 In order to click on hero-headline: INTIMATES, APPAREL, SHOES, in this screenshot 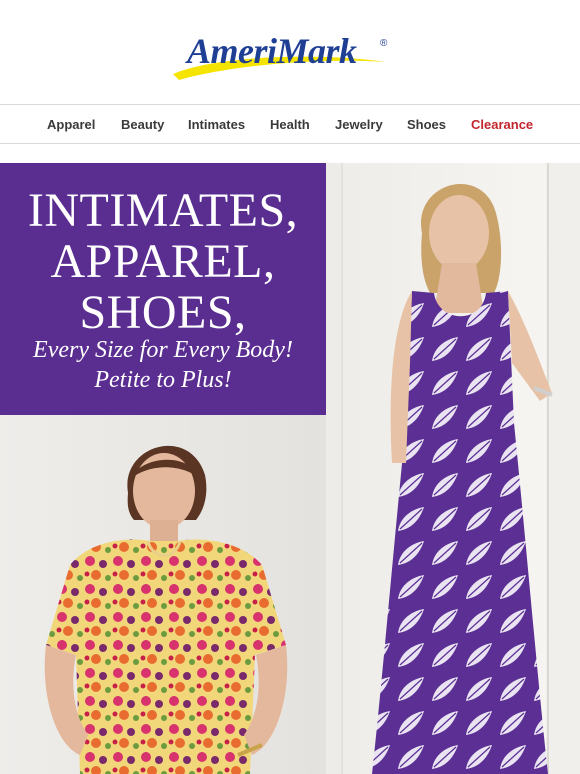, I will do `click(163, 261)`.